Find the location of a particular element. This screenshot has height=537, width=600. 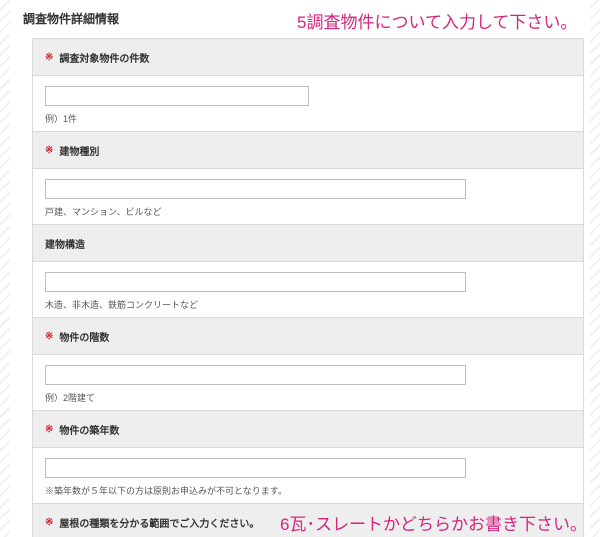

building-age-input is located at coordinates (255, 468).